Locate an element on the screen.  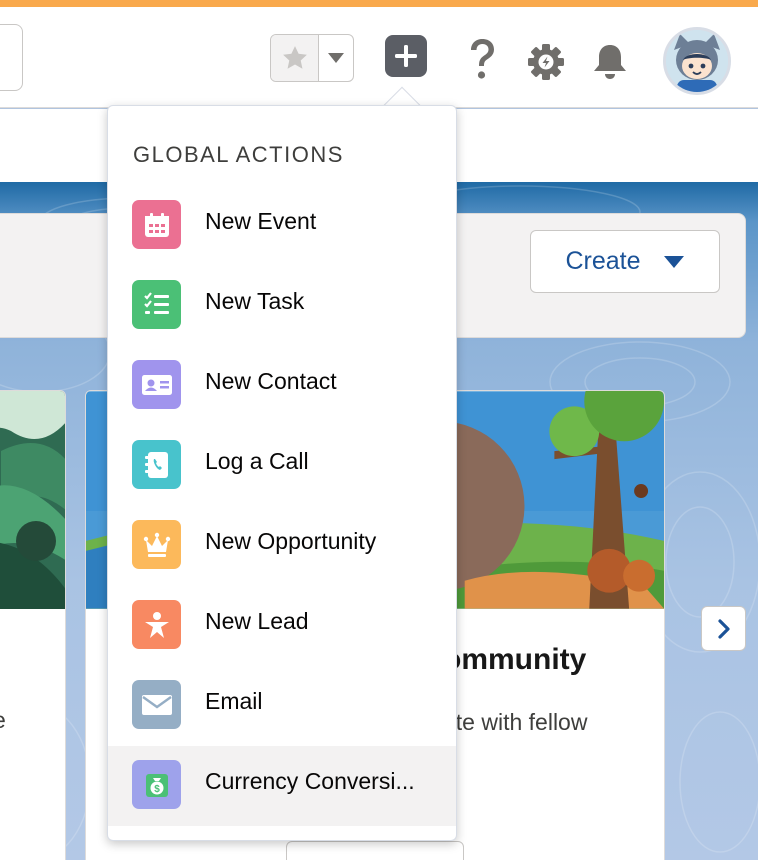
plus-icon is located at coordinates (406, 56).